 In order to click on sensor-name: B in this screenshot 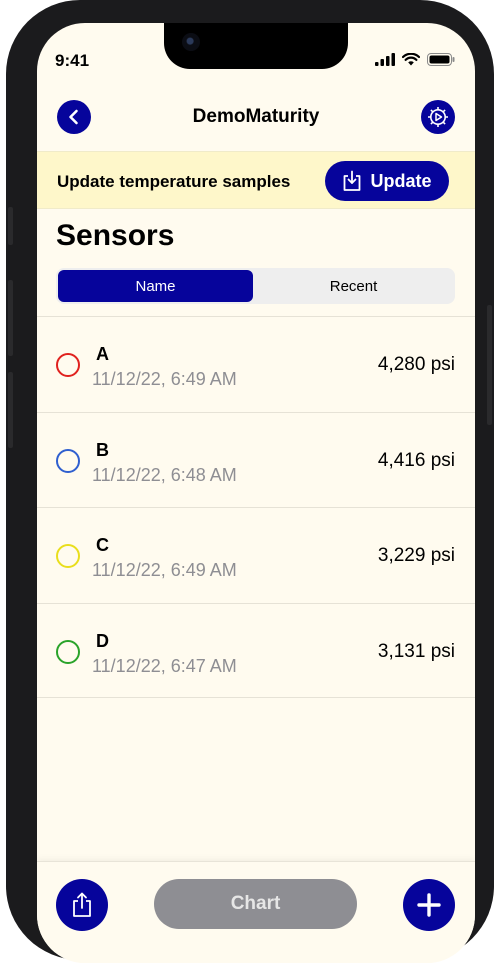, I will do `click(102, 449)`.